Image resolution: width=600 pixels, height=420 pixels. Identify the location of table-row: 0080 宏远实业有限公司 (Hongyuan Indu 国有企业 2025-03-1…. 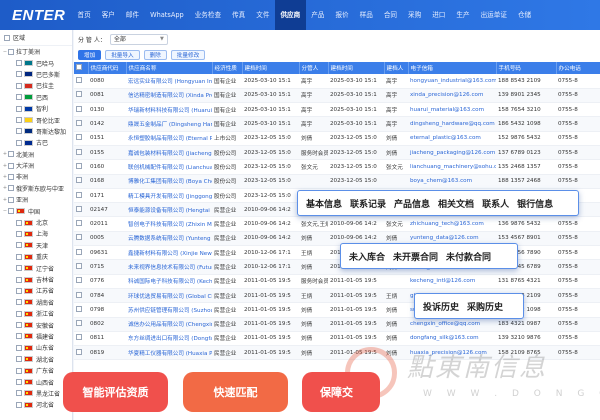
(337, 81).